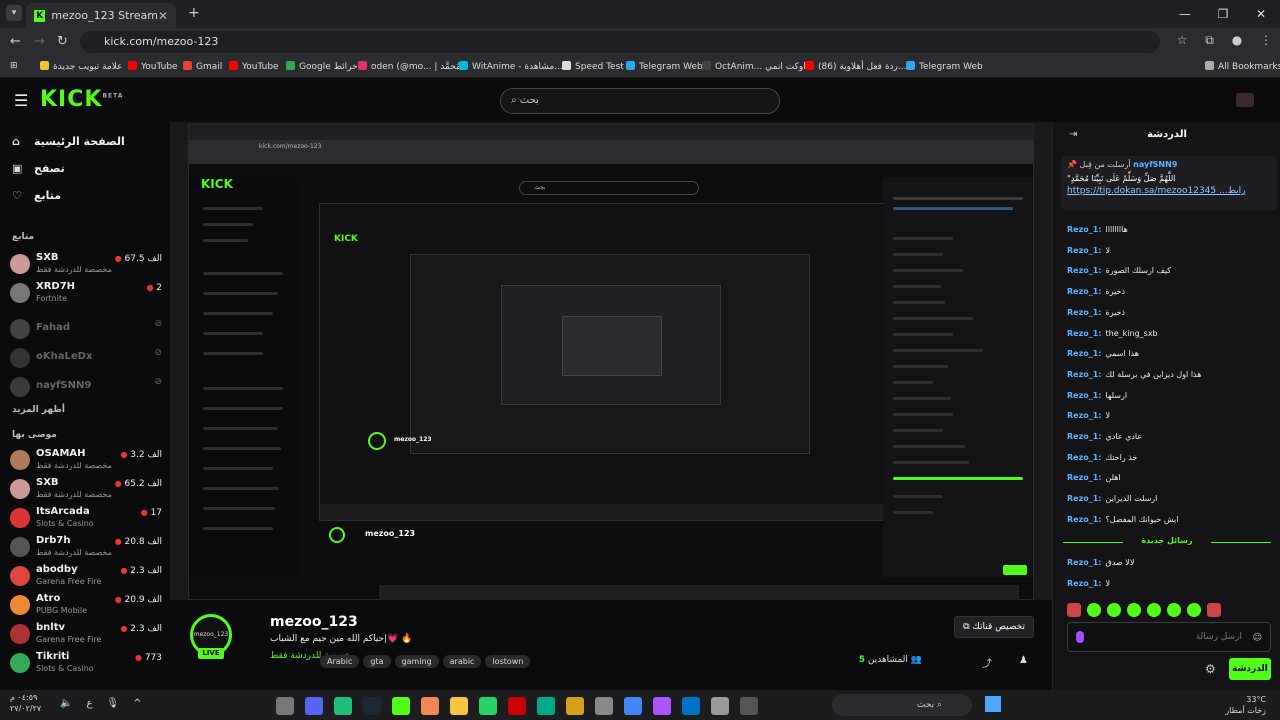 Image resolution: width=1280 pixels, height=720 pixels. Describe the element at coordinates (508, 661) in the screenshot. I see `tag: lostown` at that location.